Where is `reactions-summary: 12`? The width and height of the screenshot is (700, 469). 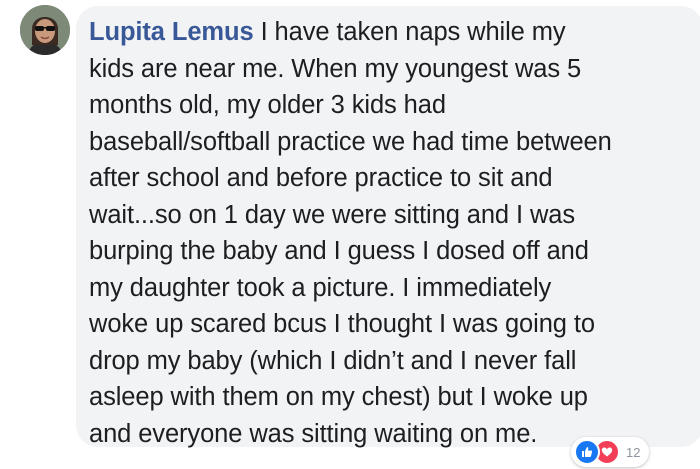
reactions-summary: 12 is located at coordinates (610, 452).